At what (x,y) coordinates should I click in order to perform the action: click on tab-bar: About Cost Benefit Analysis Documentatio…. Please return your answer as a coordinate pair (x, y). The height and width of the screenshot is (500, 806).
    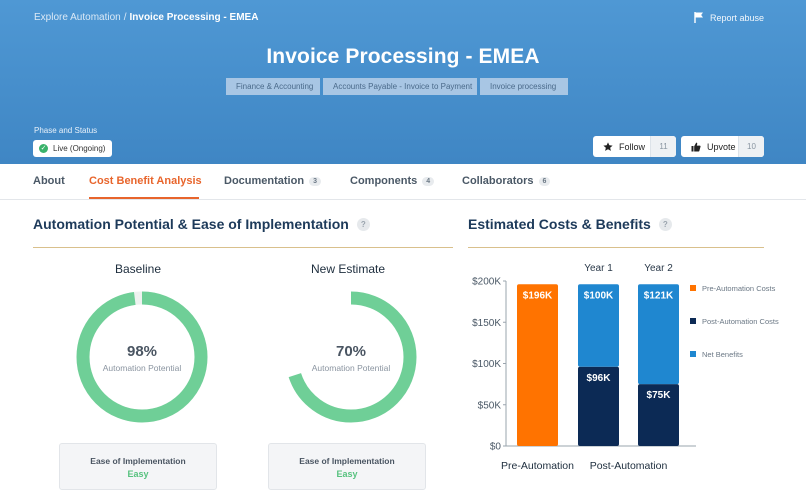
    Looking at the image, I should click on (403, 182).